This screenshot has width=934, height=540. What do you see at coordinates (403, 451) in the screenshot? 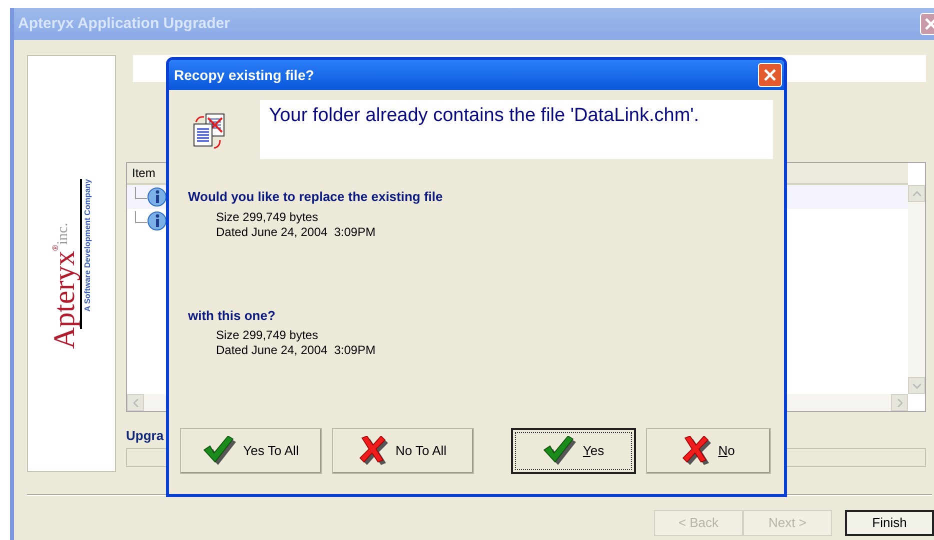
I see `choice-button: No To All` at bounding box center [403, 451].